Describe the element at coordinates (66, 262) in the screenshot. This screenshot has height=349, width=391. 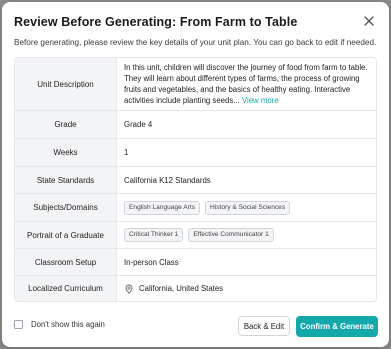
I see `row-label: Classroom Setup` at that location.